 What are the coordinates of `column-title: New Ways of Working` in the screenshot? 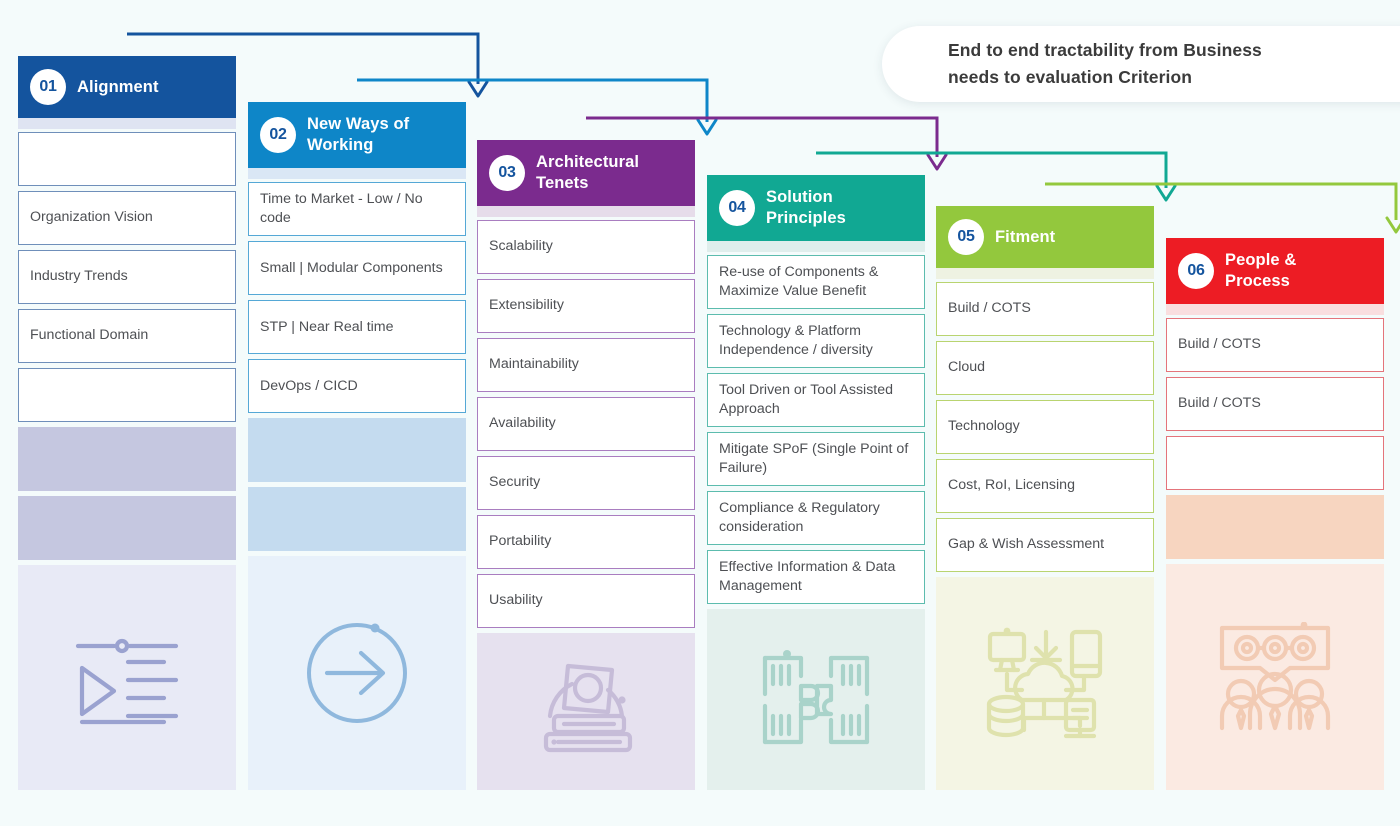 It's located at (358, 134).